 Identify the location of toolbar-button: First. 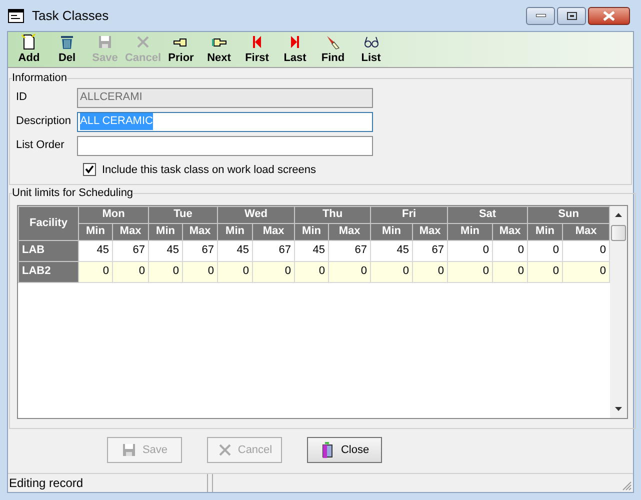
(257, 50).